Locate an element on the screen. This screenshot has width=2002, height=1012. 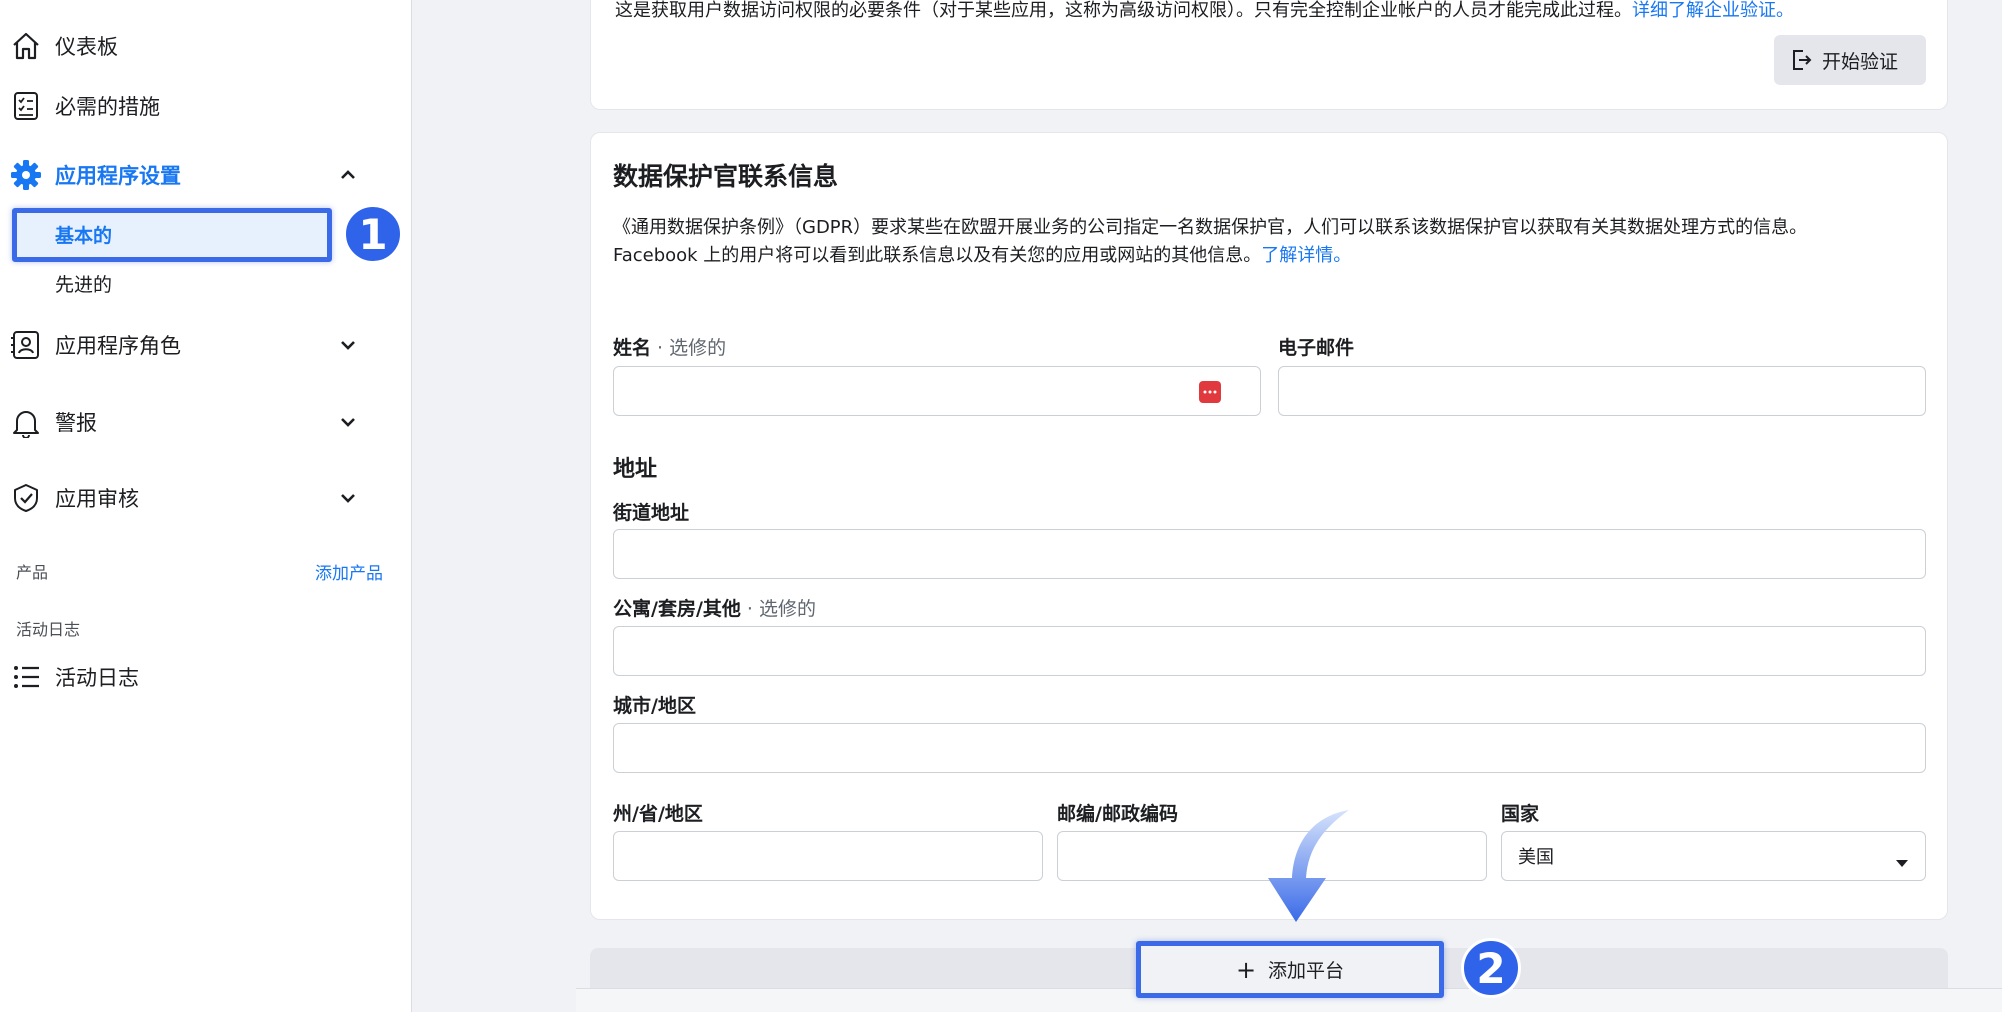
street-input is located at coordinates (1269, 554).